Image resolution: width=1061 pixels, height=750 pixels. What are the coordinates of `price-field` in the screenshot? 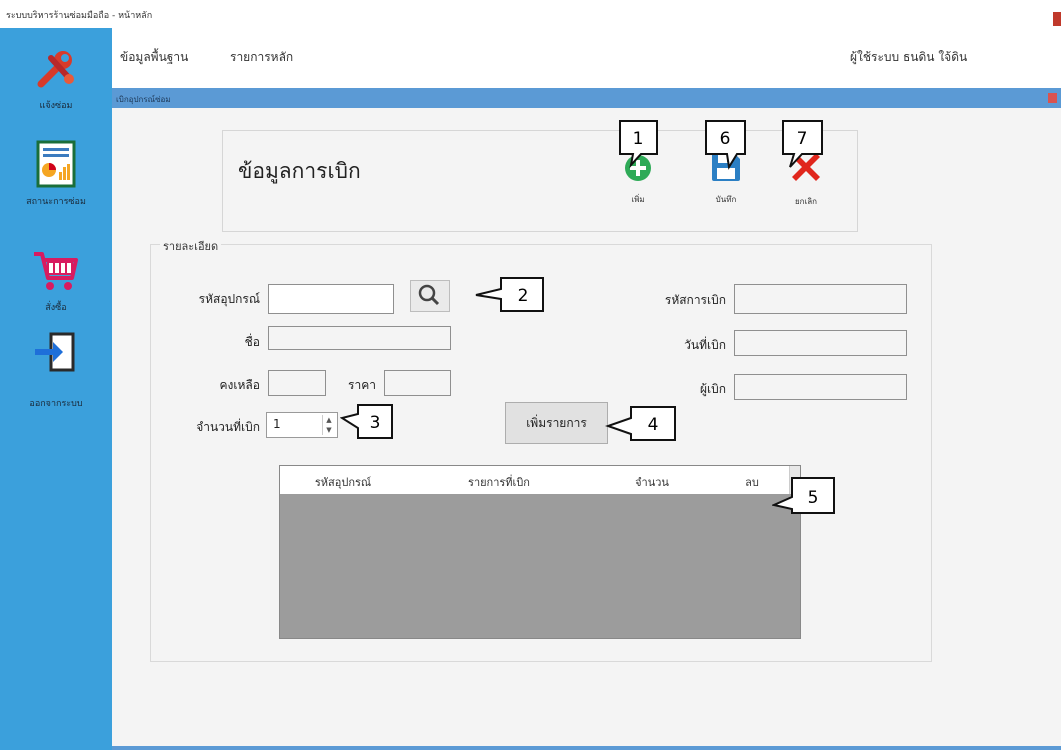 It's located at (417, 383).